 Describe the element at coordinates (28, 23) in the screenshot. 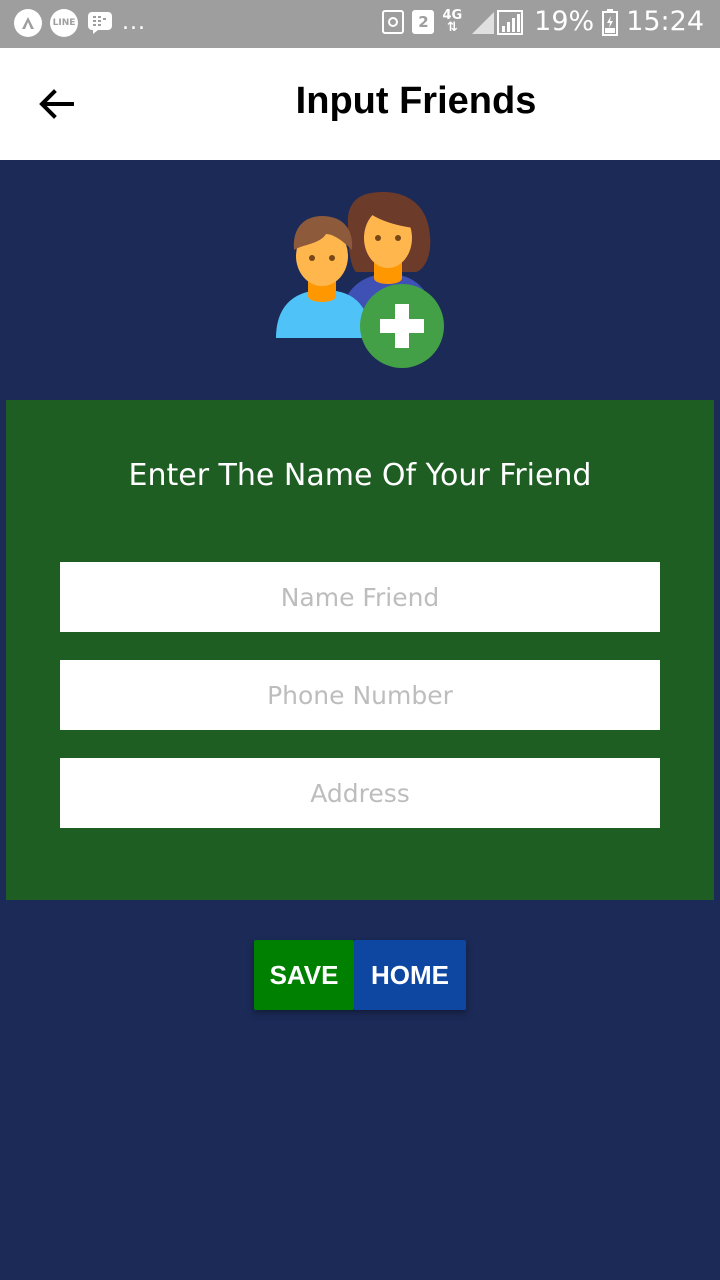

I see `notification-a-icon` at that location.